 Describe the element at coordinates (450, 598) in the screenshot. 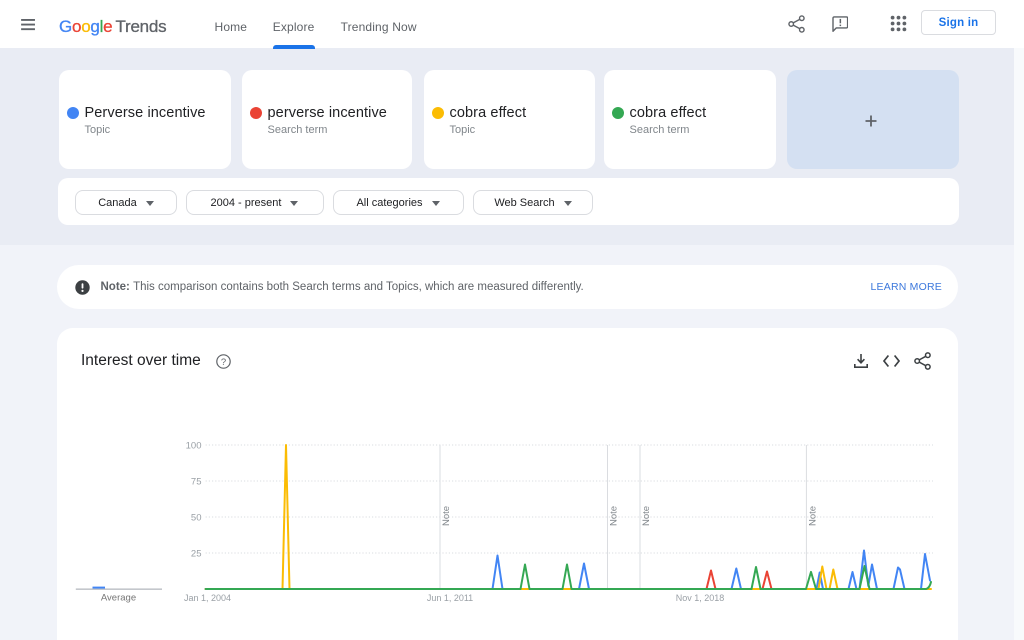

I see `svg-text: Jun 1, 2011` at that location.